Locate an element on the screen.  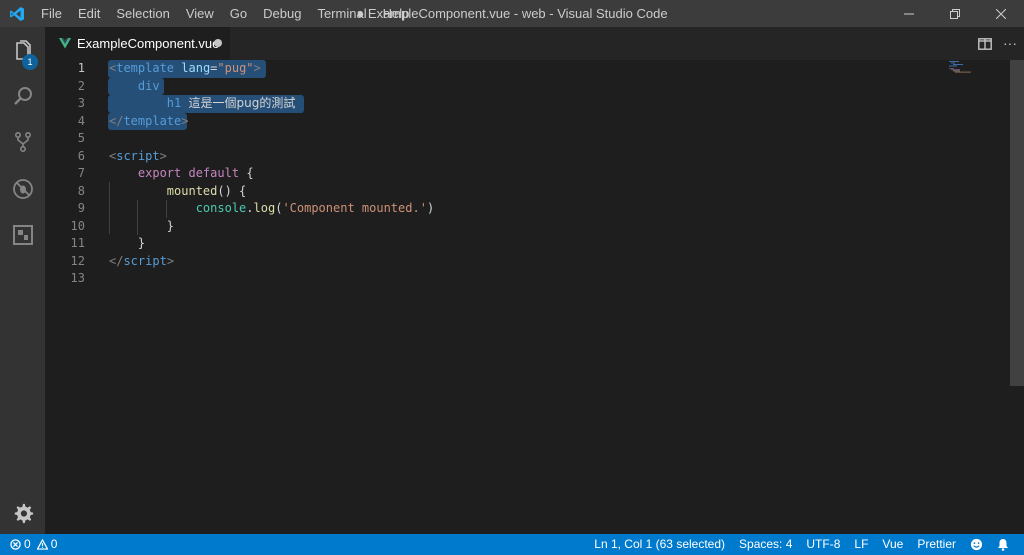
minimize-button is located at coordinates (909, 13).